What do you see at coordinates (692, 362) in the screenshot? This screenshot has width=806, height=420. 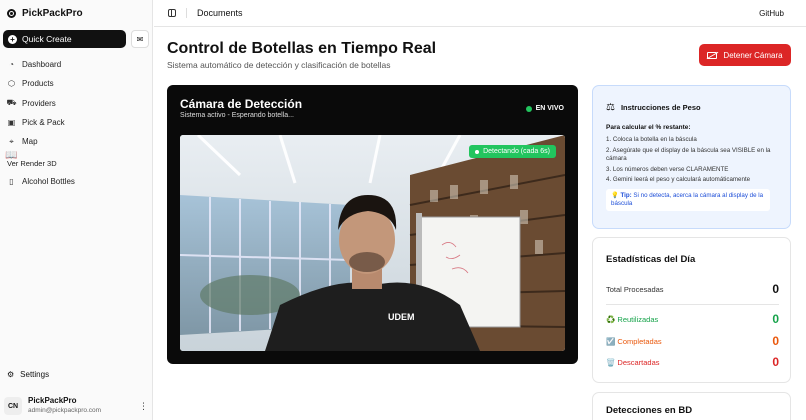 I see `stat-discarded: 🗑️ Descartadas 0` at bounding box center [692, 362].